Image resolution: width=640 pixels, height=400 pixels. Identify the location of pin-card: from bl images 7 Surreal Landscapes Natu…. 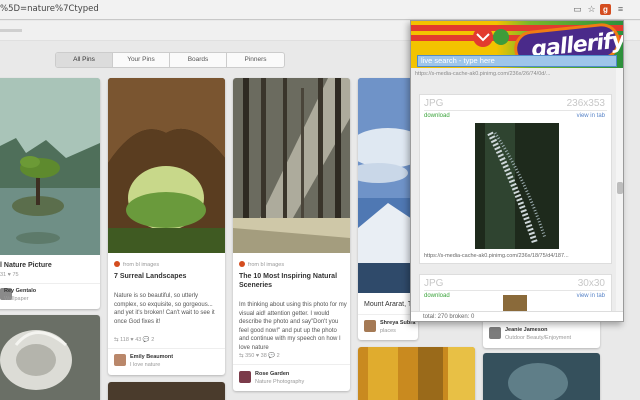
(166, 226).